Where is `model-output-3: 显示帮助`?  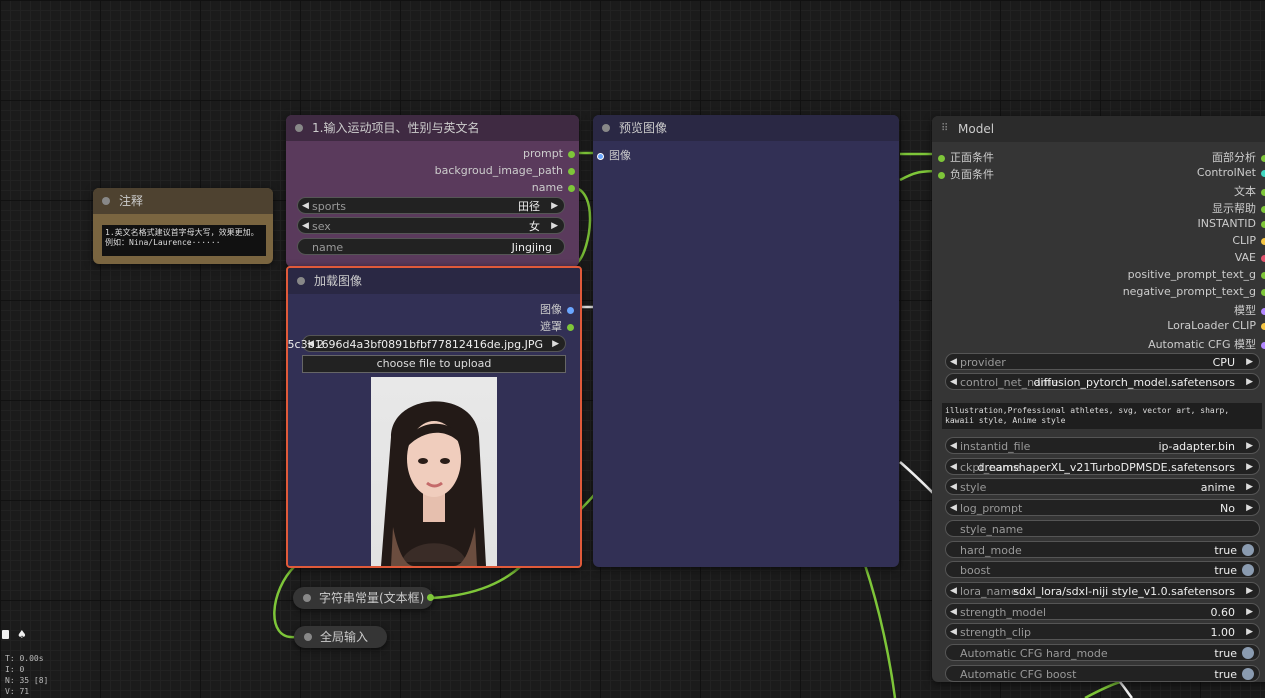 model-output-3: 显示帮助 is located at coordinates (1238, 208).